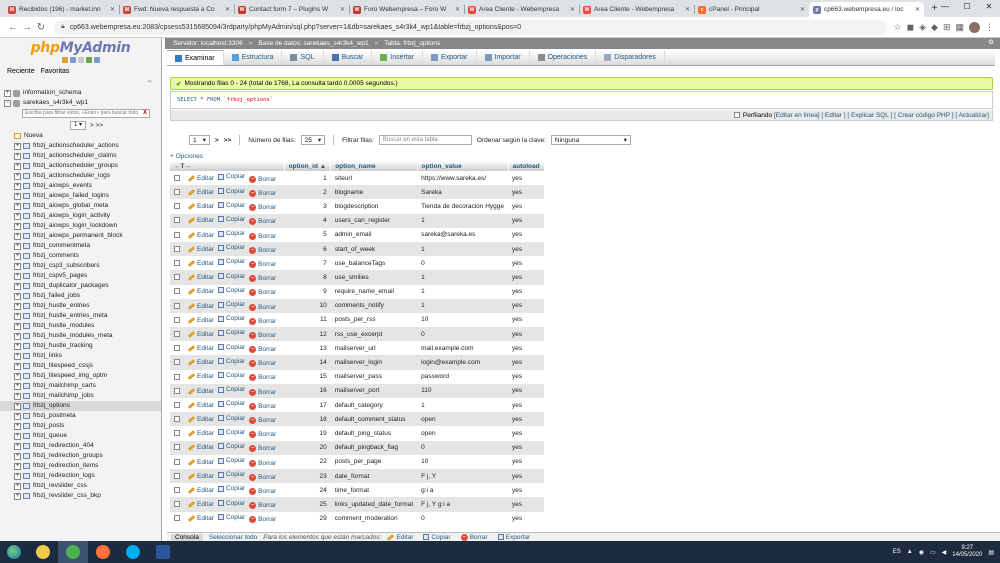 The width and height of the screenshot is (1000, 563). What do you see at coordinates (307, 476) in the screenshot?
I see `cell-option-id: 23` at bounding box center [307, 476].